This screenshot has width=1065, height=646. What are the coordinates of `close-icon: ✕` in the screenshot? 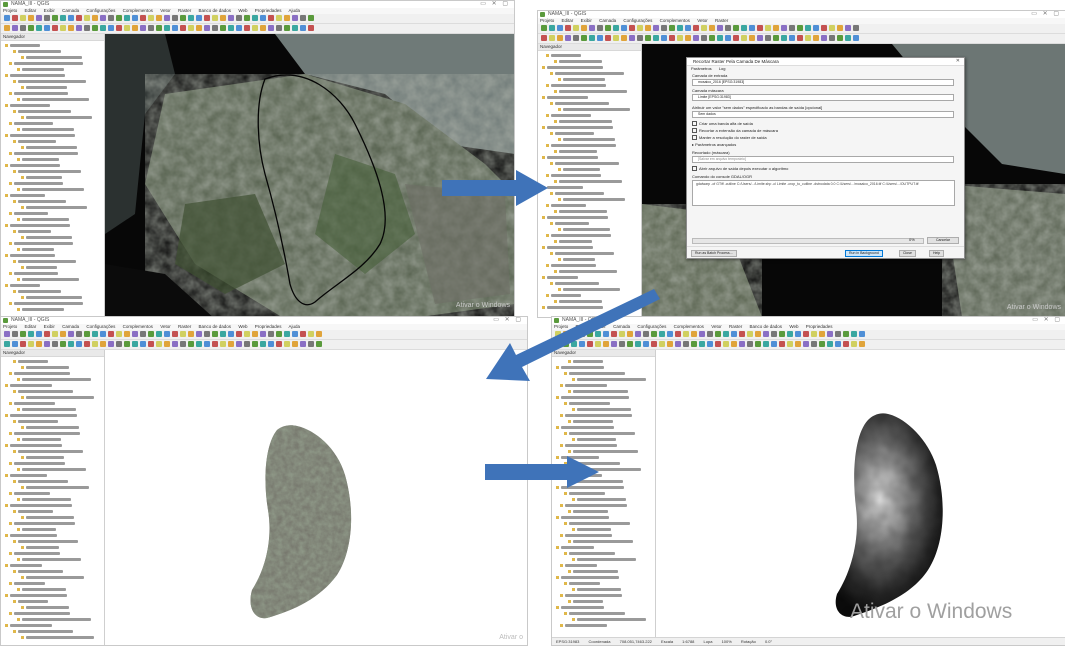 It's located at (958, 61).